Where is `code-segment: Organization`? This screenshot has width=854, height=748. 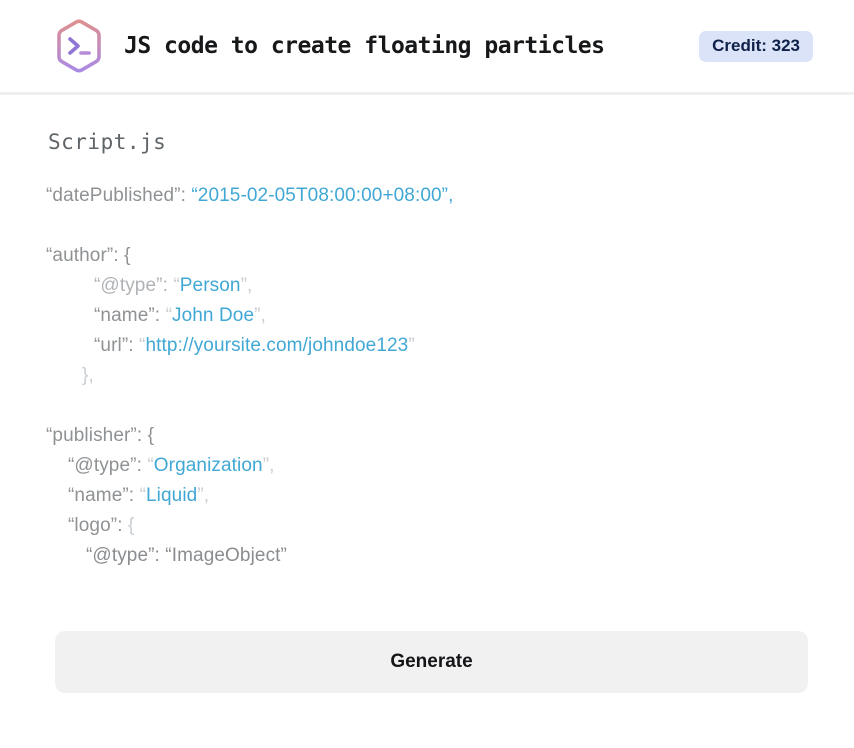
code-segment: Organization is located at coordinates (208, 465).